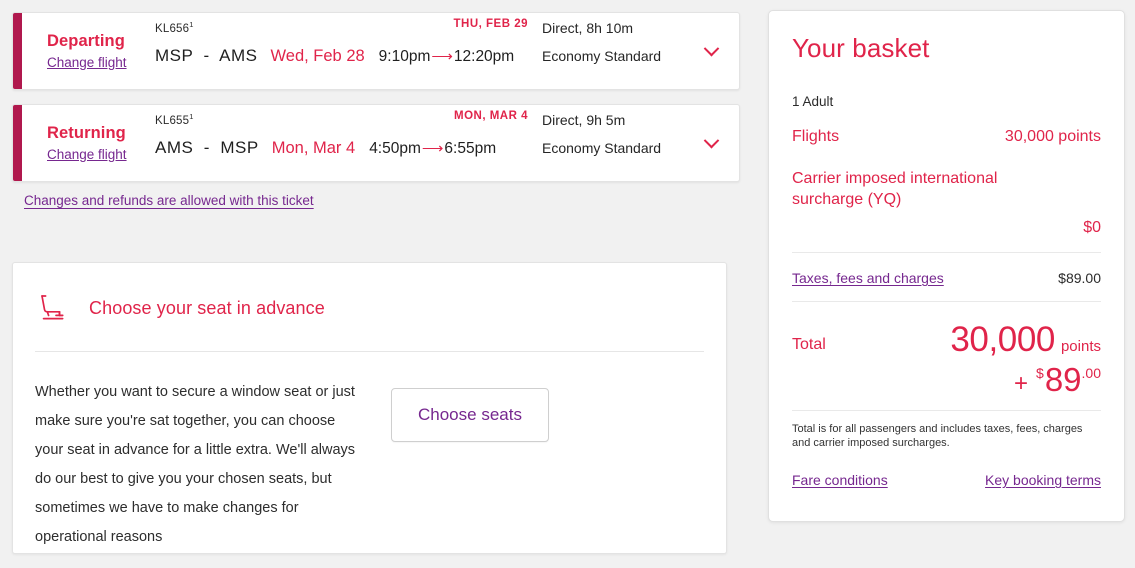 This screenshot has width=1135, height=568. I want to click on flight-times-departing: 9:10pm ⟶ 12:20pm, so click(447, 57).